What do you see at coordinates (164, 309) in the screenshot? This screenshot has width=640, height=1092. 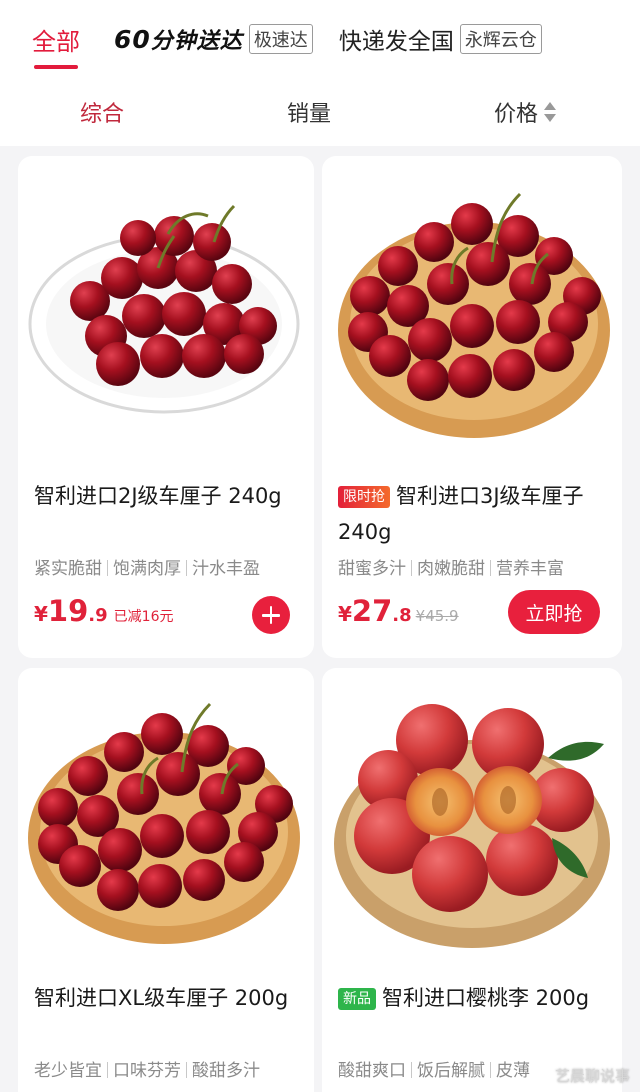 I see `cherries-on-plate-image` at bounding box center [164, 309].